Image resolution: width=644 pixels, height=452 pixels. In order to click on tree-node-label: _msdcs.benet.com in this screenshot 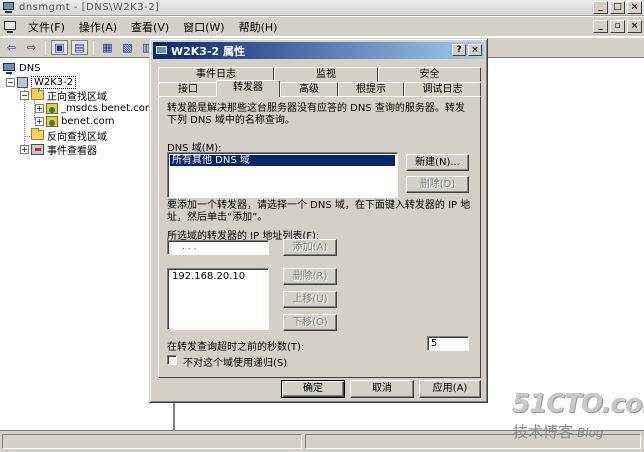, I will do `click(108, 108)`.